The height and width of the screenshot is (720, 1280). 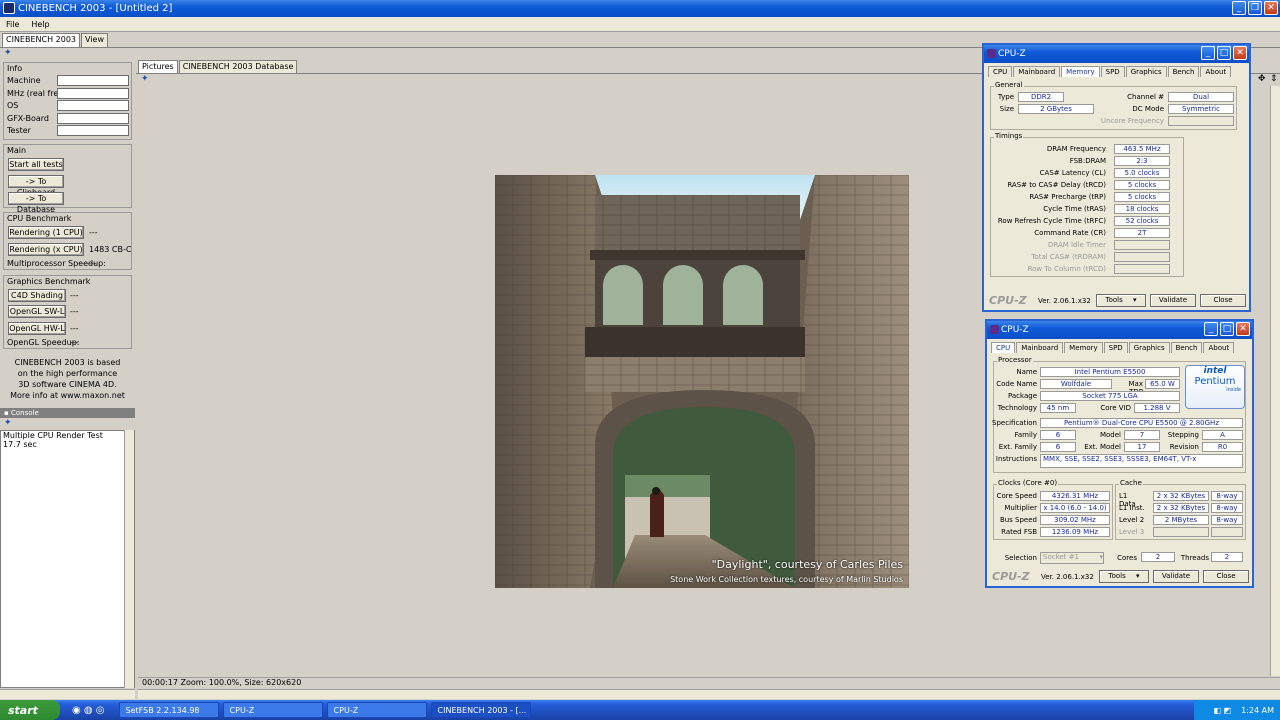 I want to click on main-titlebar: CINEBENCH 2003 - [Untitled 2] _ ❐ ✕, so click(x=640, y=8).